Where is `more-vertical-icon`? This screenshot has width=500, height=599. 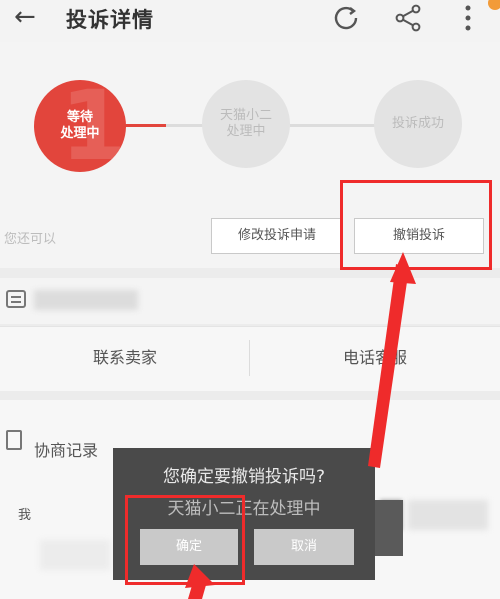
more-vertical-icon is located at coordinates (468, 18).